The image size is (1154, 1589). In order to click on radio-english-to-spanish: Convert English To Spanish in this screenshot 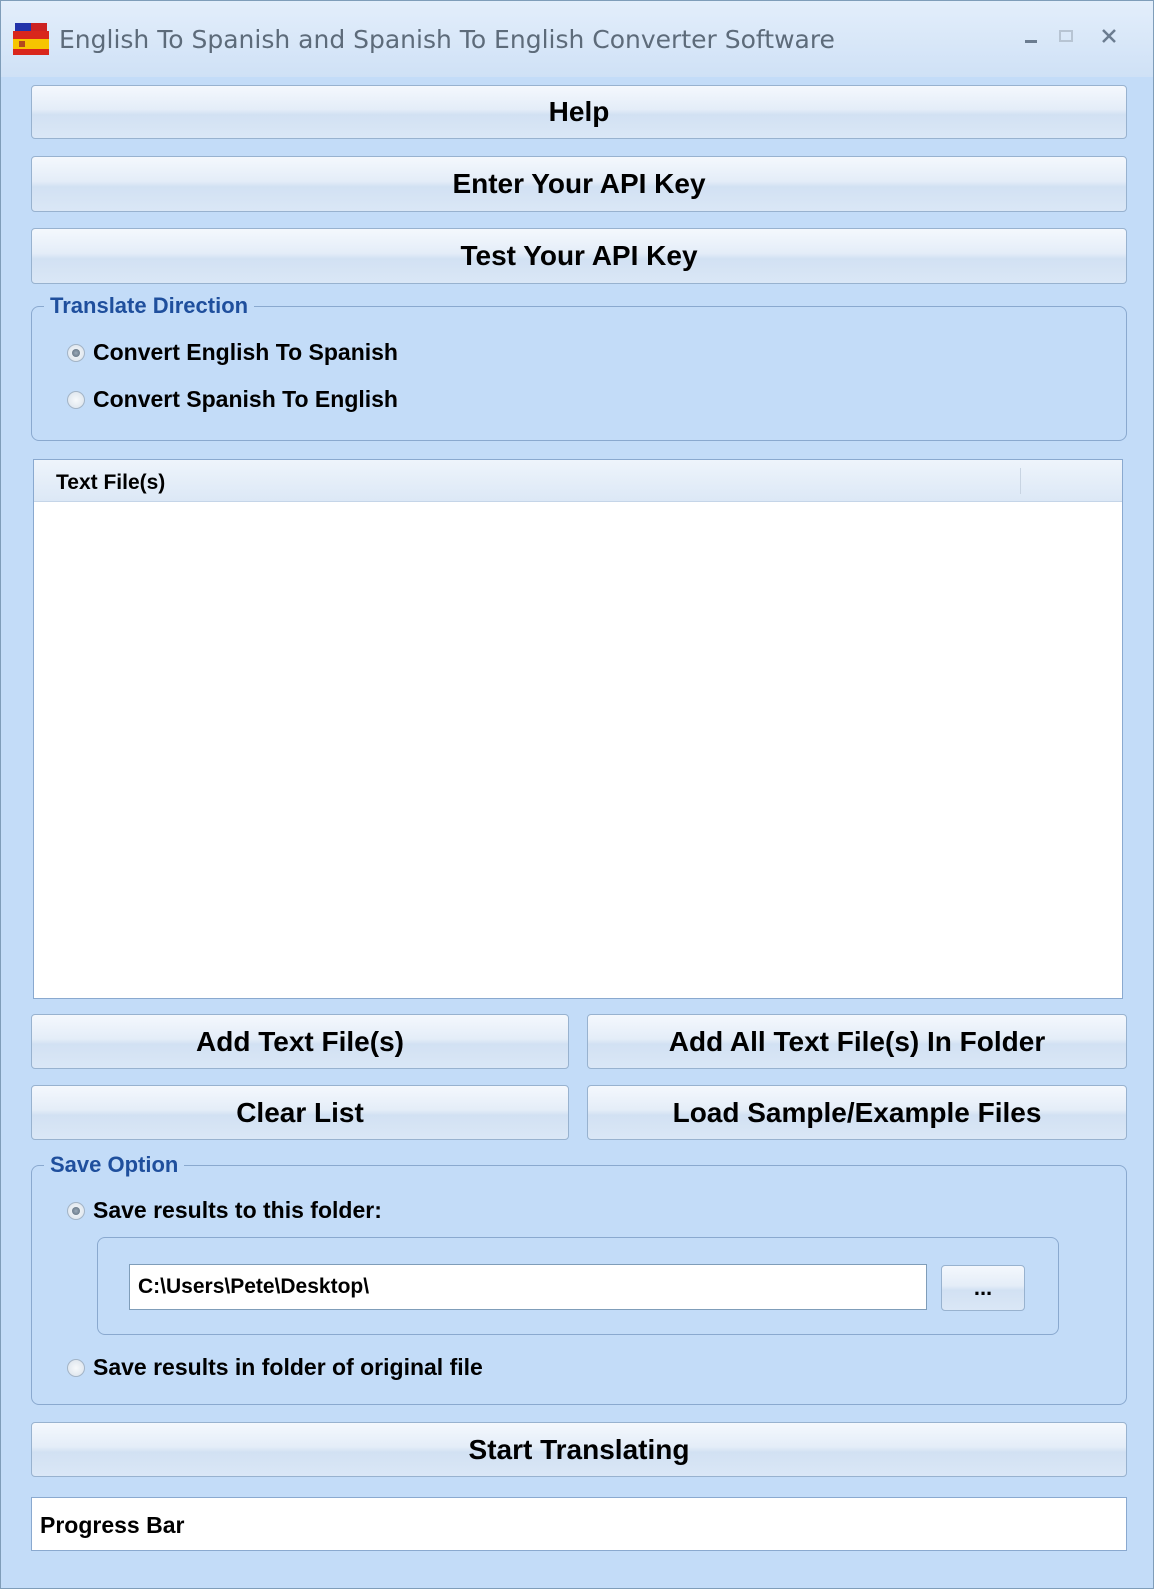, I will do `click(232, 352)`.